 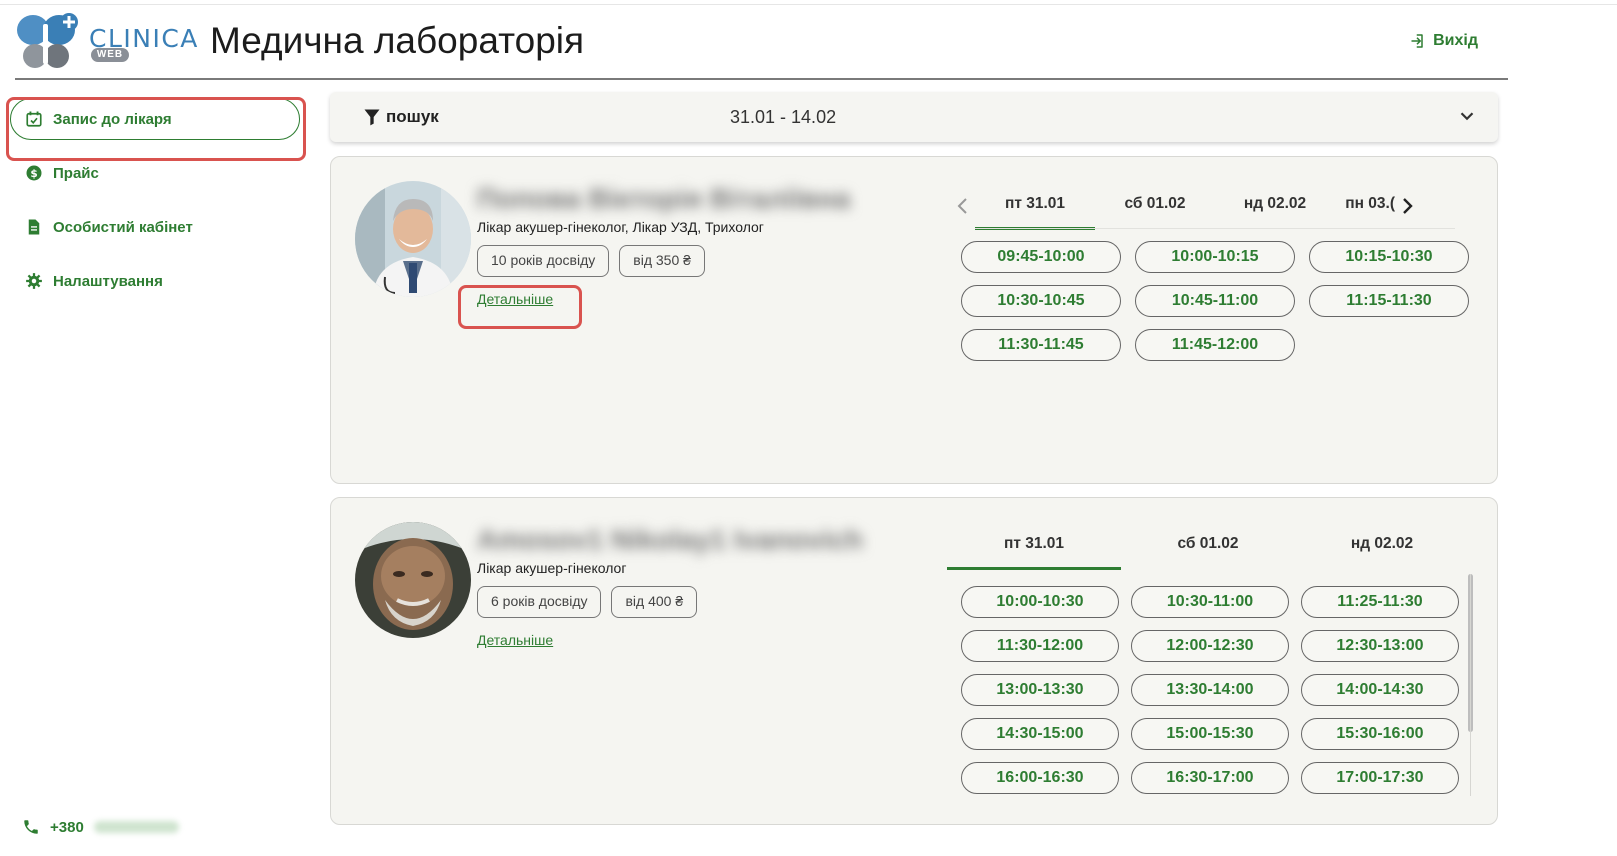 I want to click on time-slot: 10:00-10:30, so click(x=1040, y=602).